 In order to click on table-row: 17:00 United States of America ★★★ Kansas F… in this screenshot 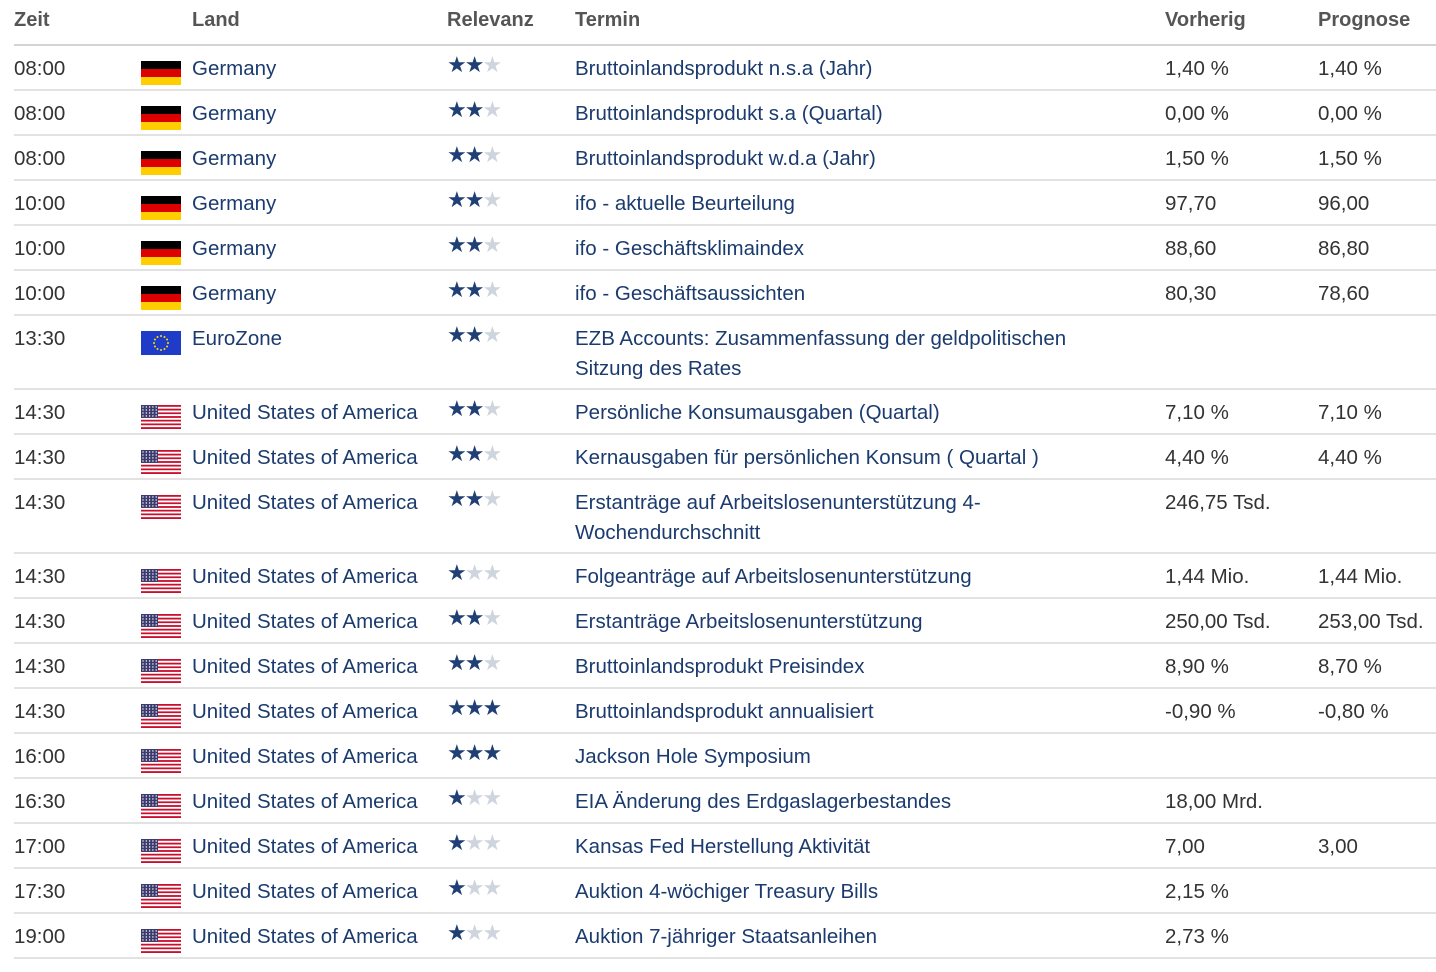, I will do `click(725, 846)`.